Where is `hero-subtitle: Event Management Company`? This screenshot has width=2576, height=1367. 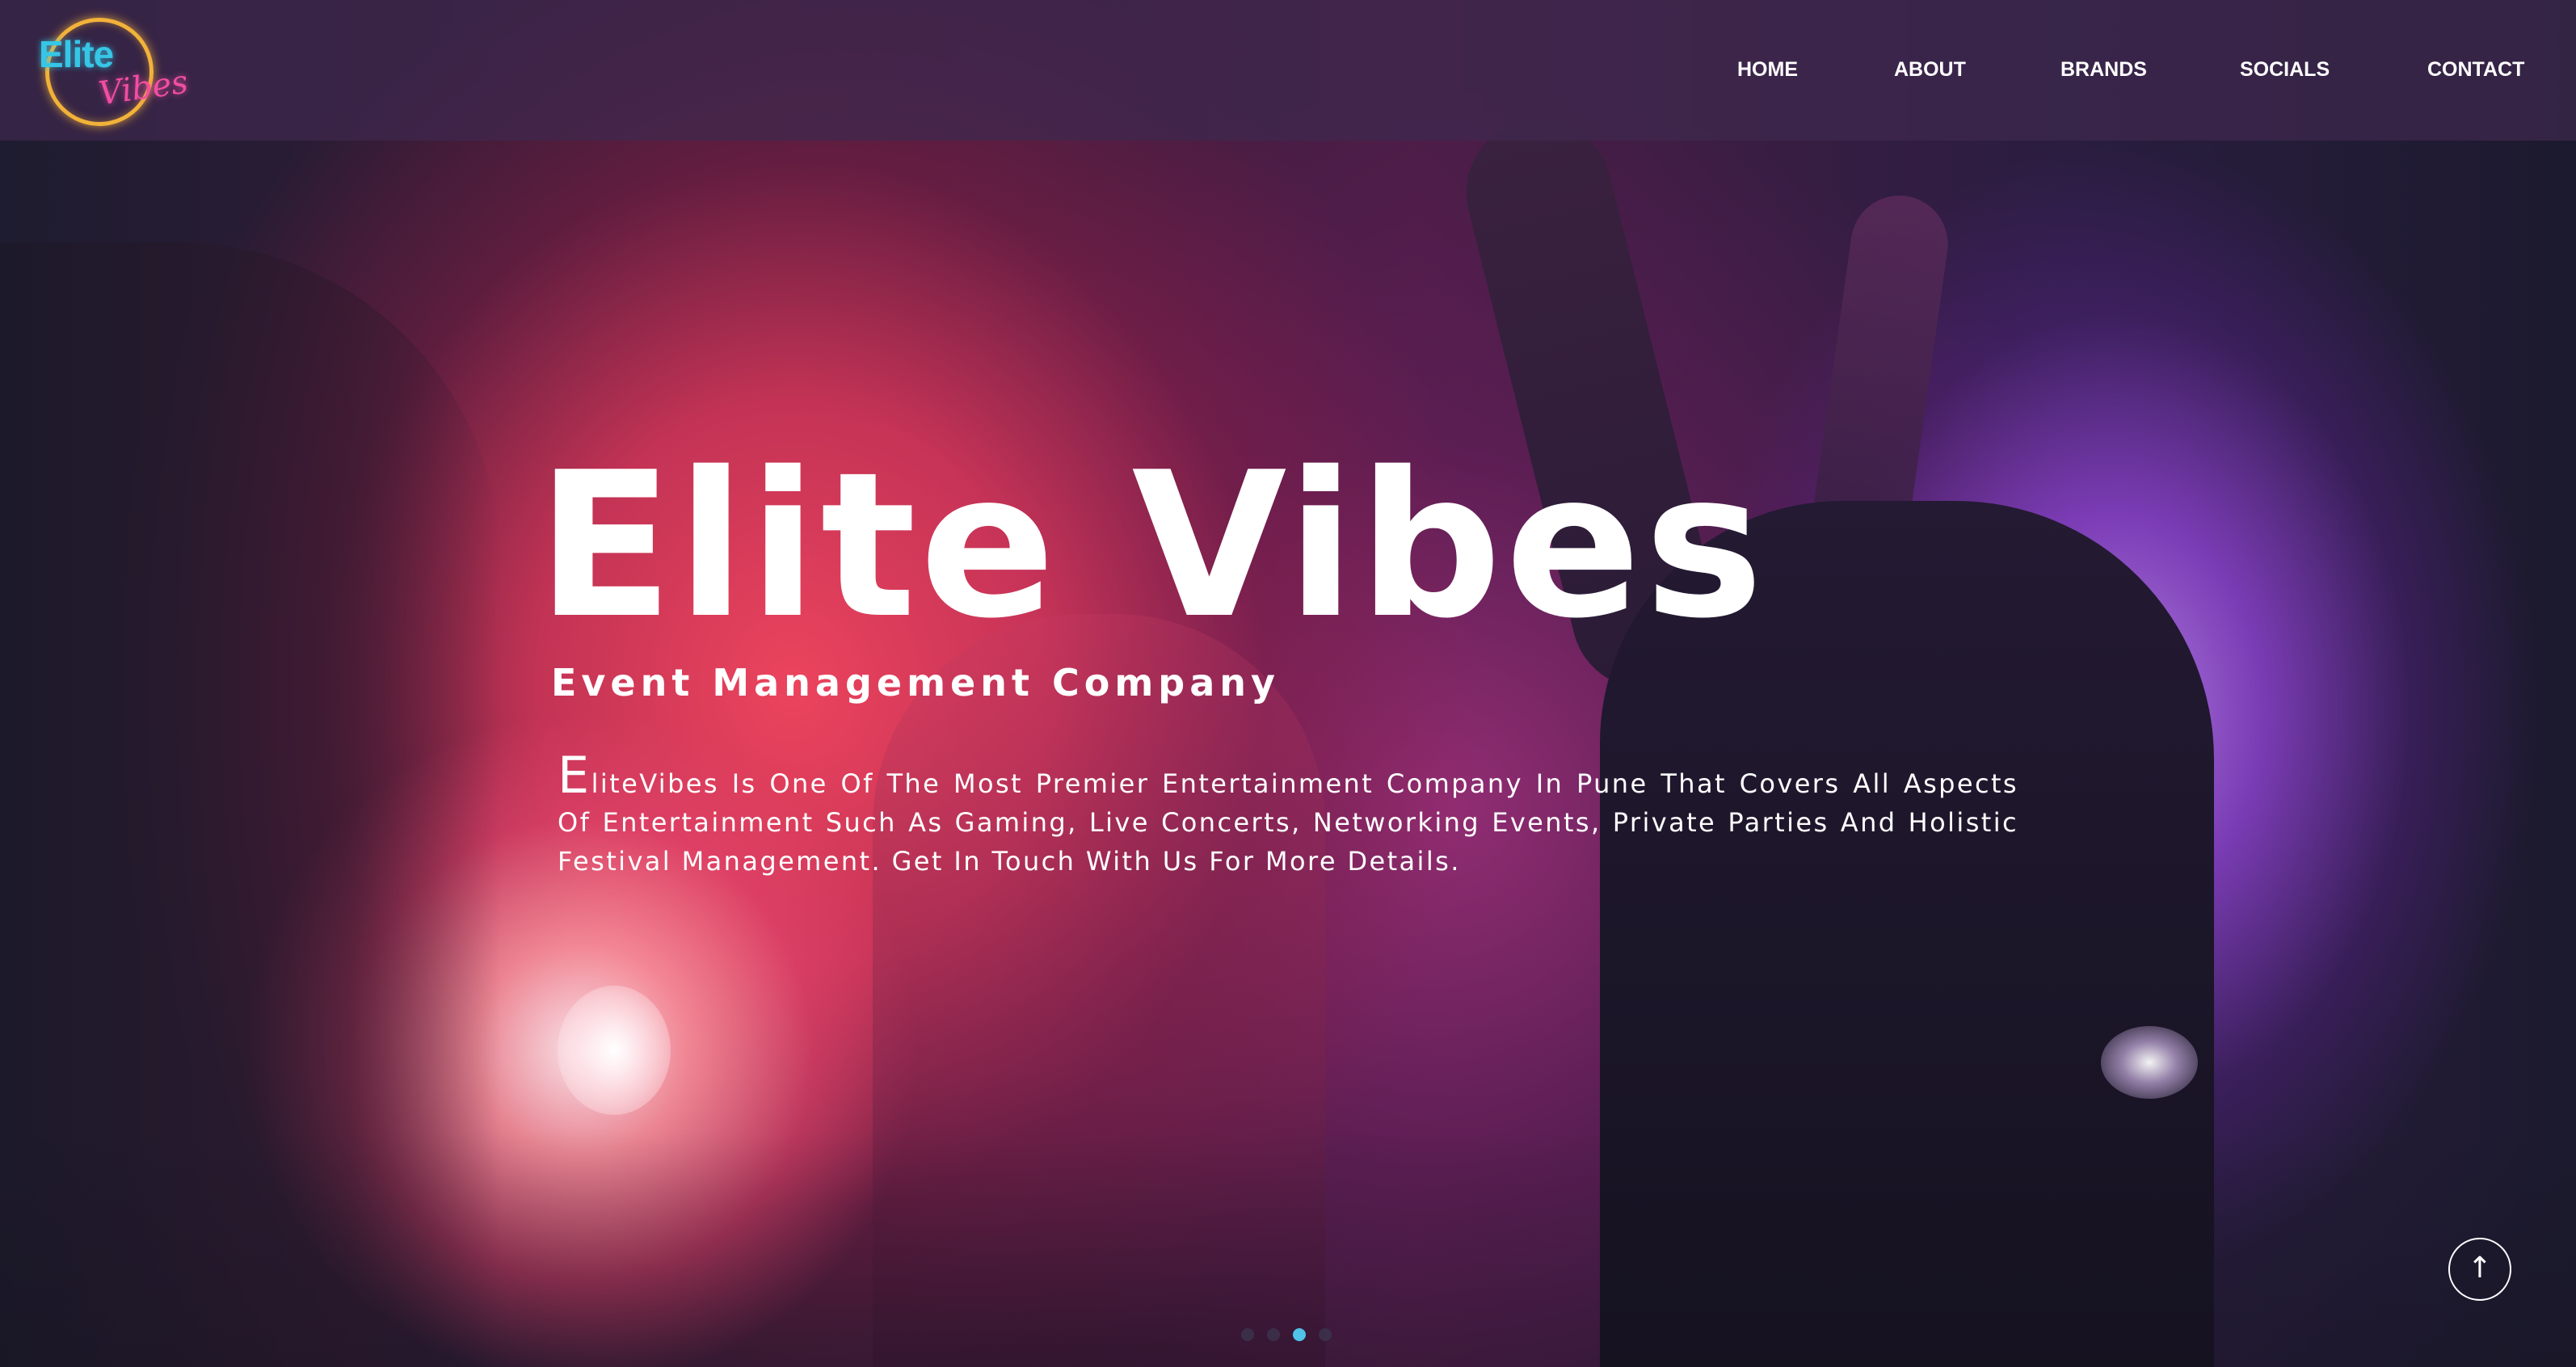
hero-subtitle: Event Management Company is located at coordinates (915, 683).